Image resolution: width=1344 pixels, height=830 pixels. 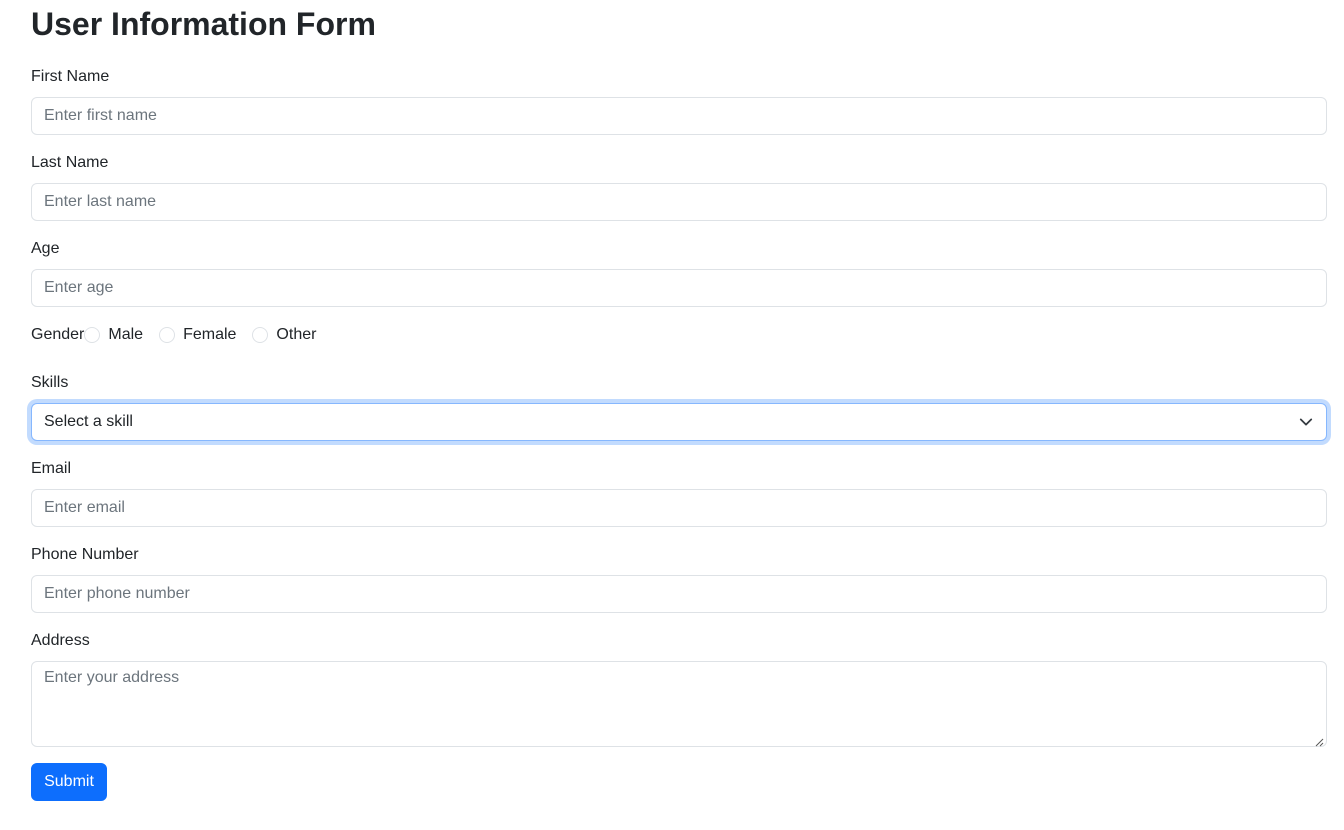 What do you see at coordinates (679, 202) in the screenshot?
I see `last-name-input` at bounding box center [679, 202].